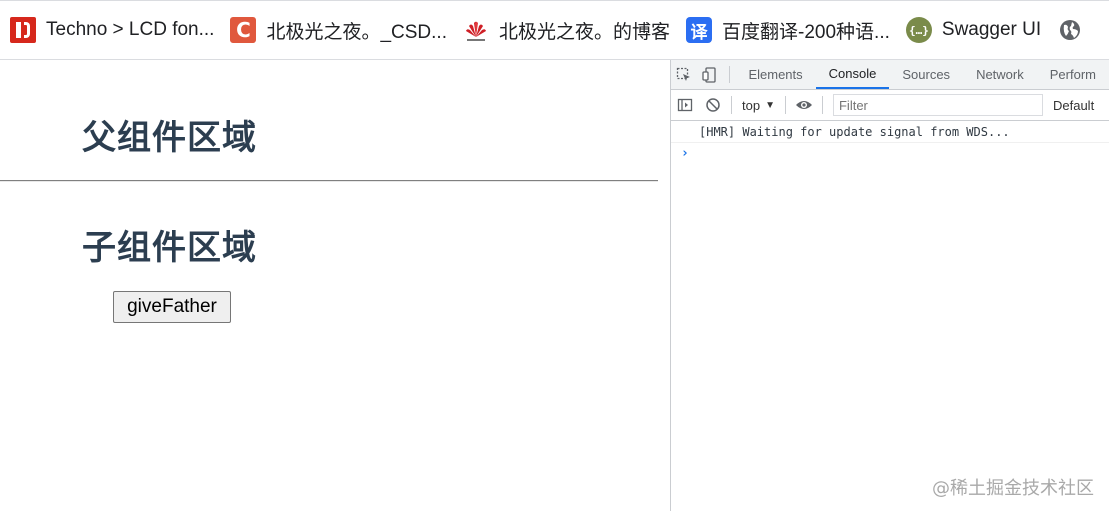 The height and width of the screenshot is (511, 1109). I want to click on inspect-element-icon, so click(684, 74).